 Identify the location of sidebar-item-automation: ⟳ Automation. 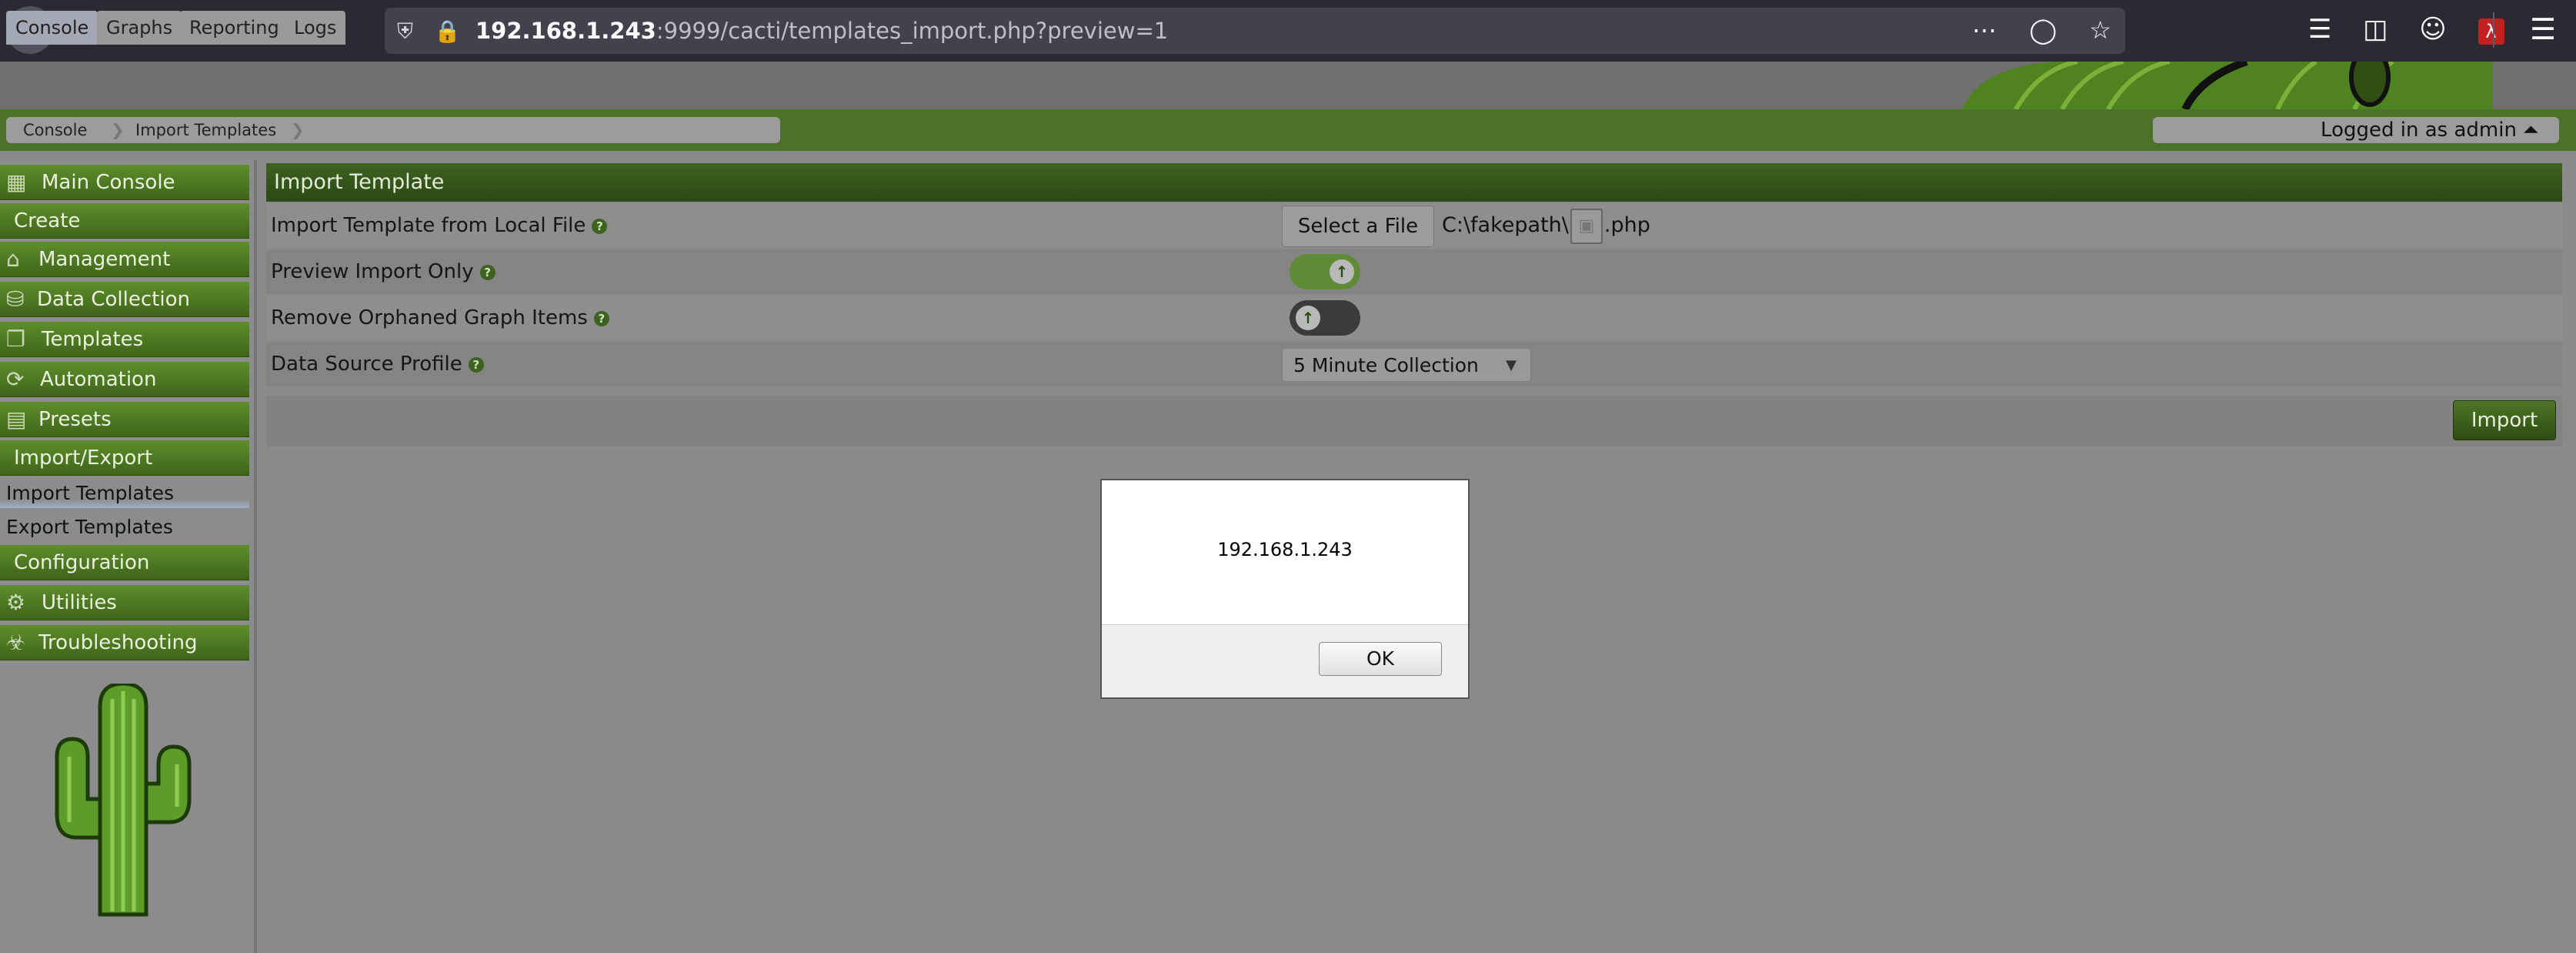
(125, 379).